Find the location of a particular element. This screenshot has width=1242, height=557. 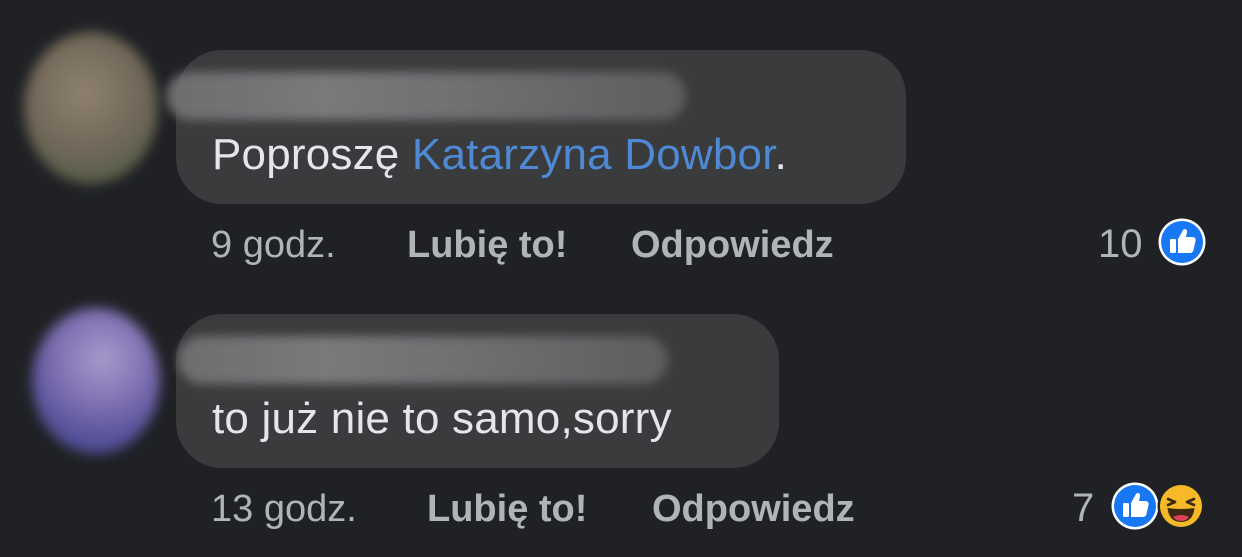

reaction-count: 7 is located at coordinates (1083, 508).